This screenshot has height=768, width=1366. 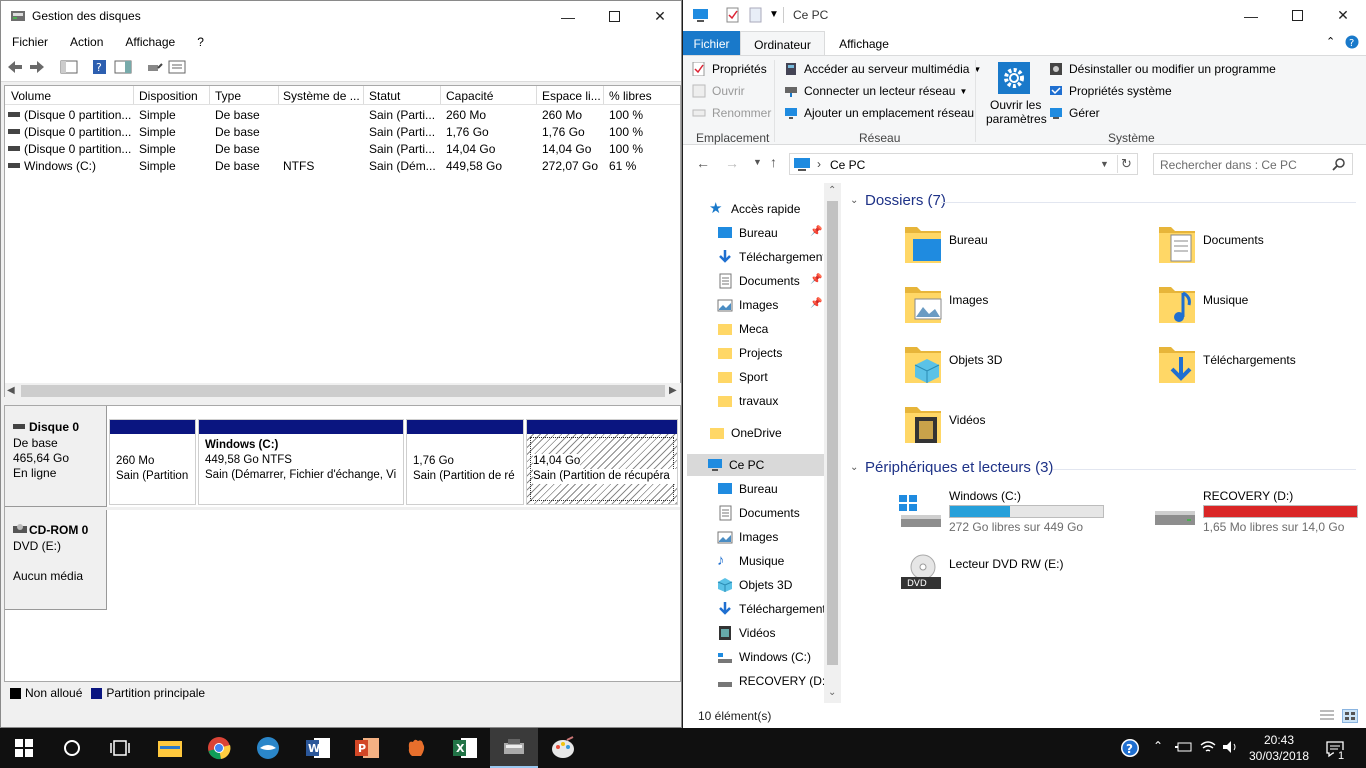 What do you see at coordinates (56, 456) in the screenshot?
I see `disk0-label: Disque 0 De base 465,64 Go En ligne` at bounding box center [56, 456].